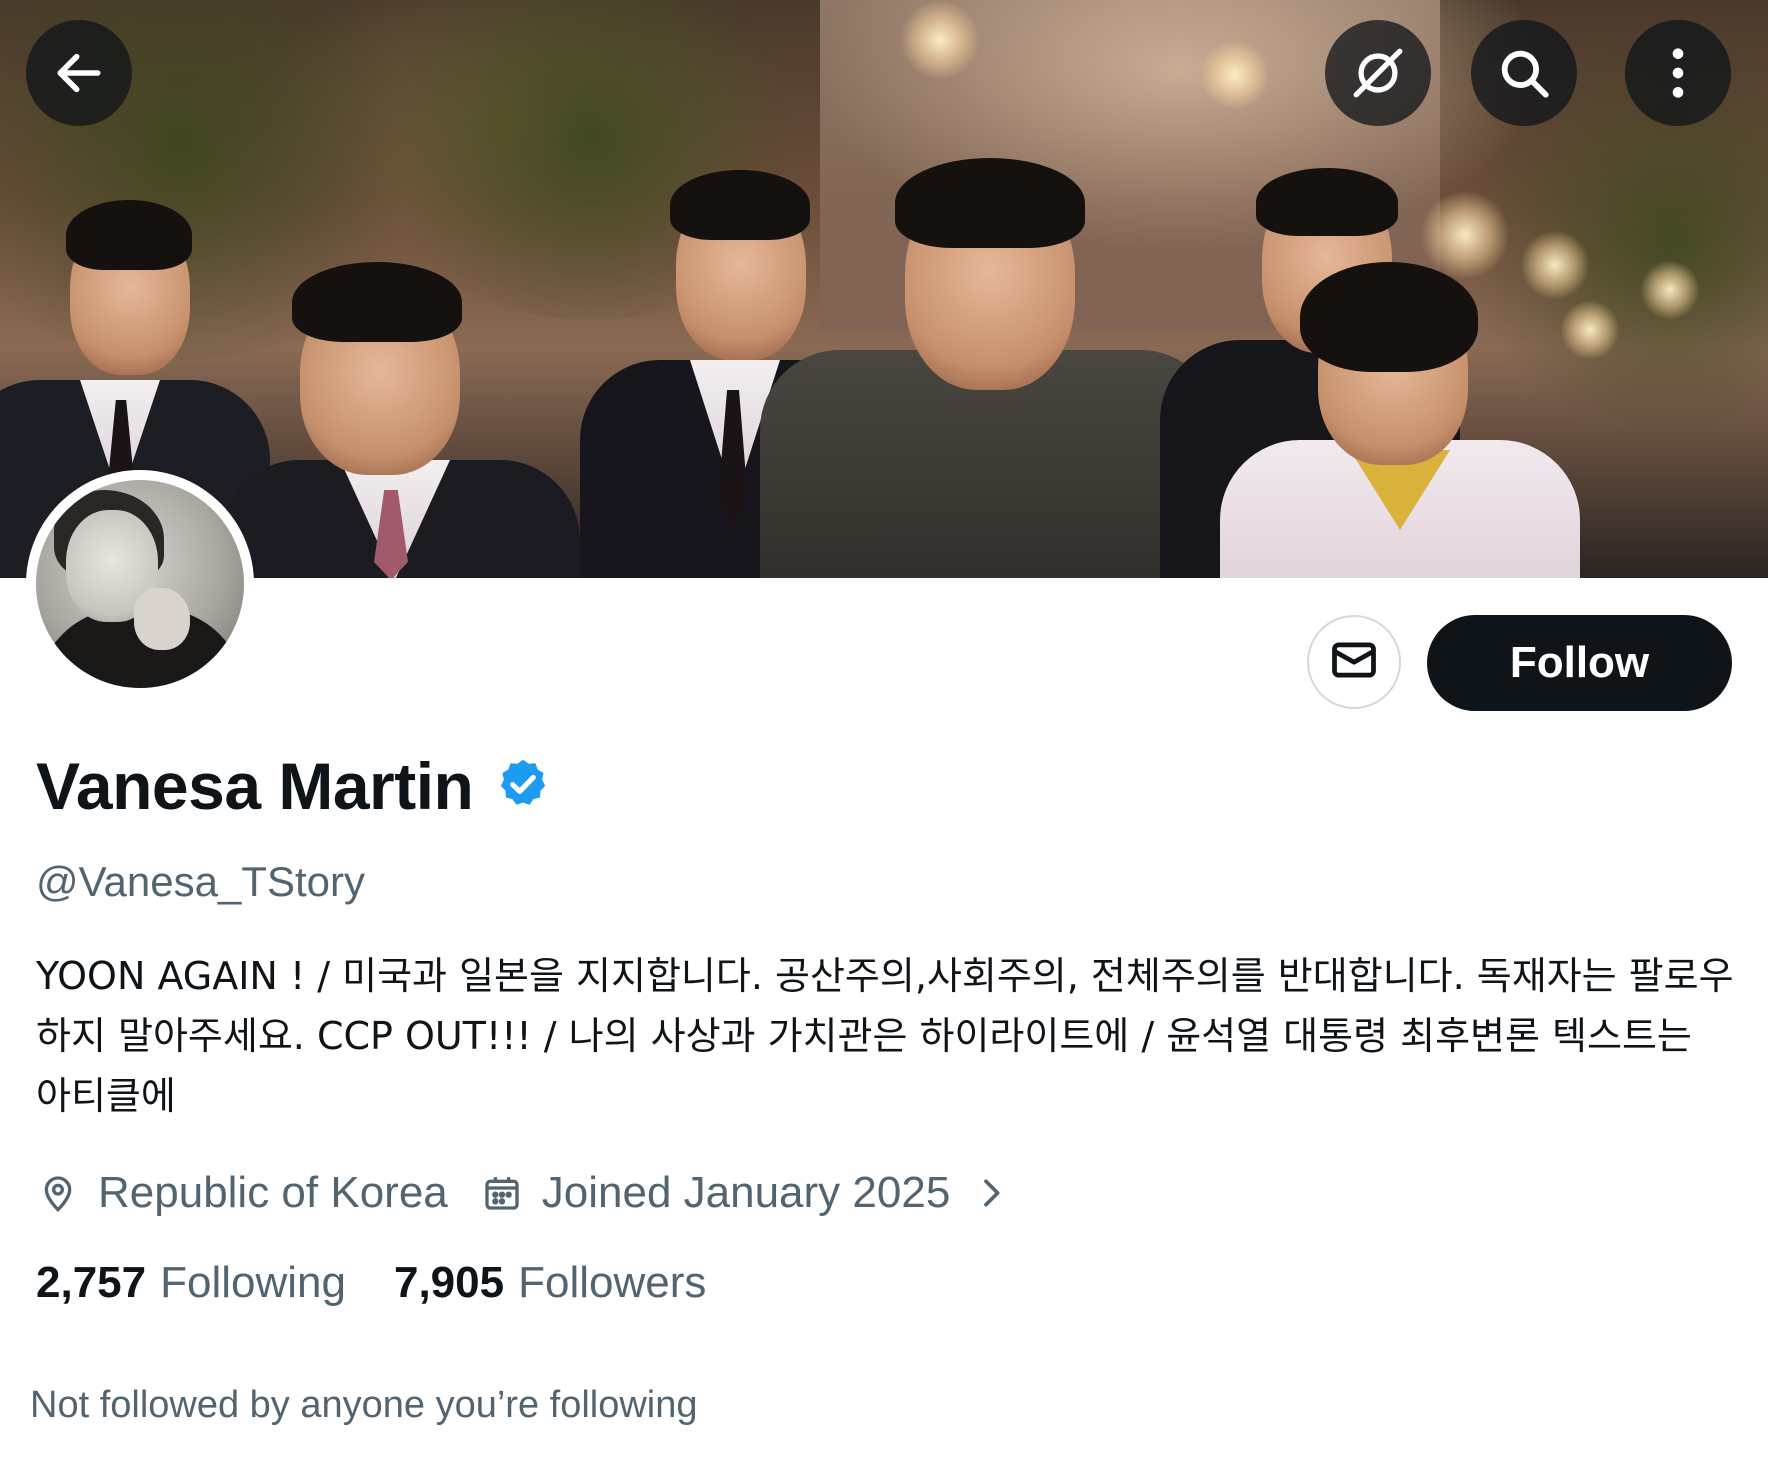  I want to click on grok-icon, so click(1378, 73).